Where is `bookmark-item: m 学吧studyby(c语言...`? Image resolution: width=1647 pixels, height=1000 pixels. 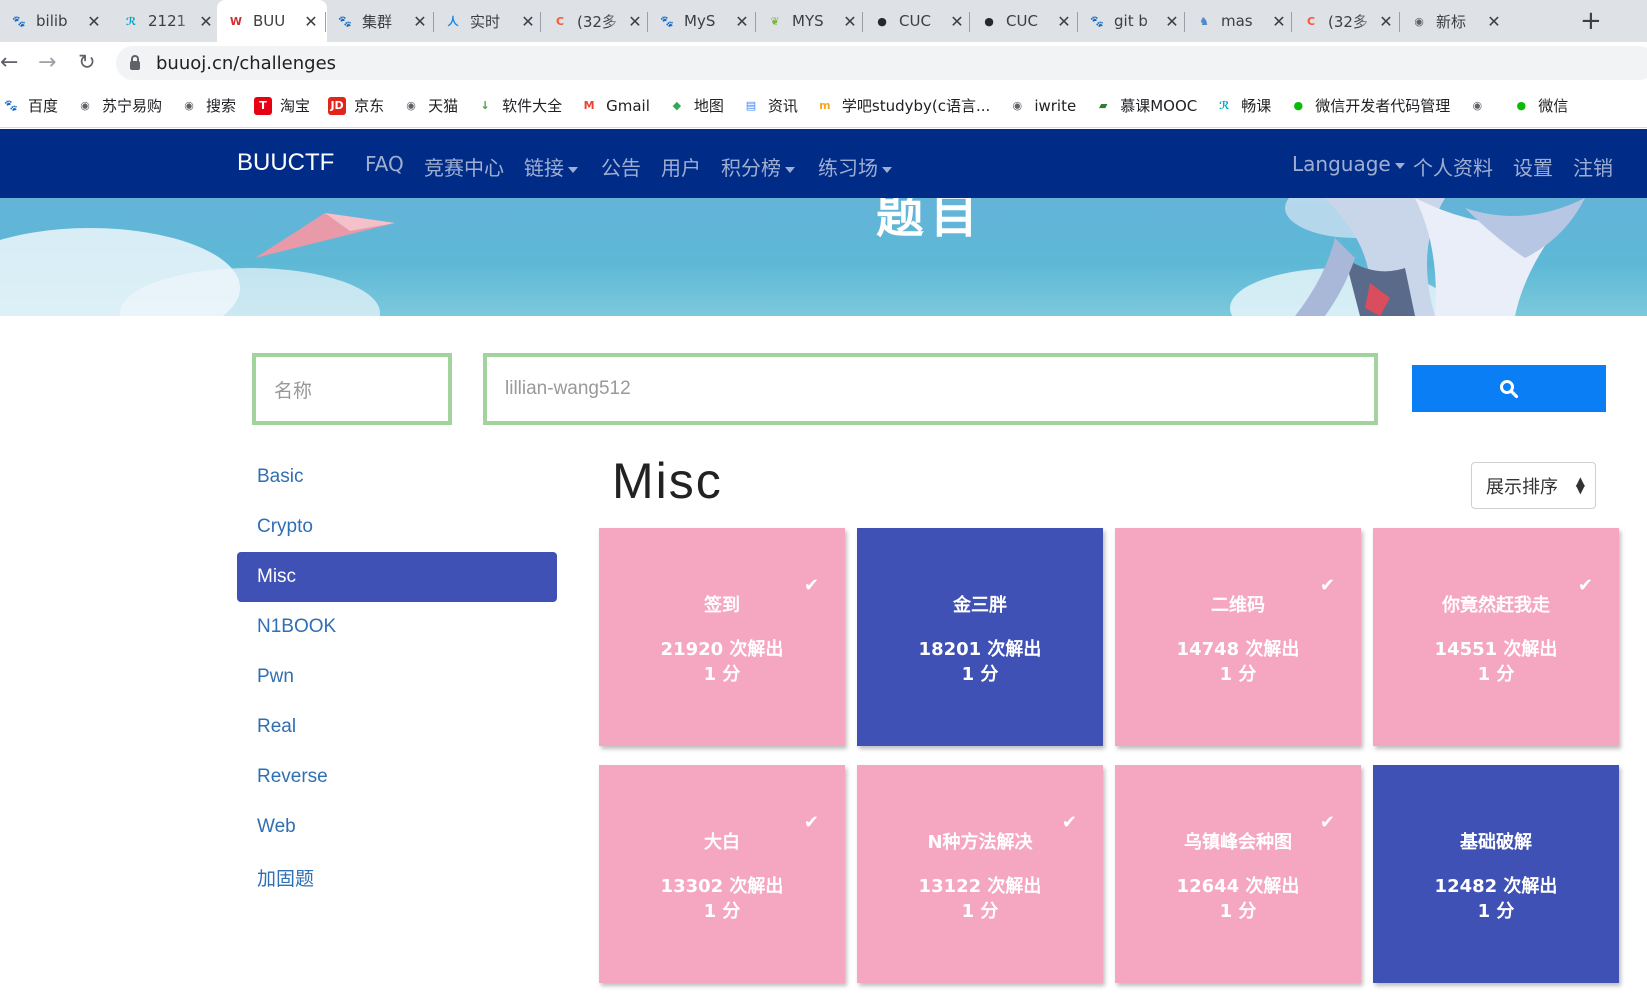
bookmark-item: m 学吧studyby(c语言... is located at coordinates (903, 105).